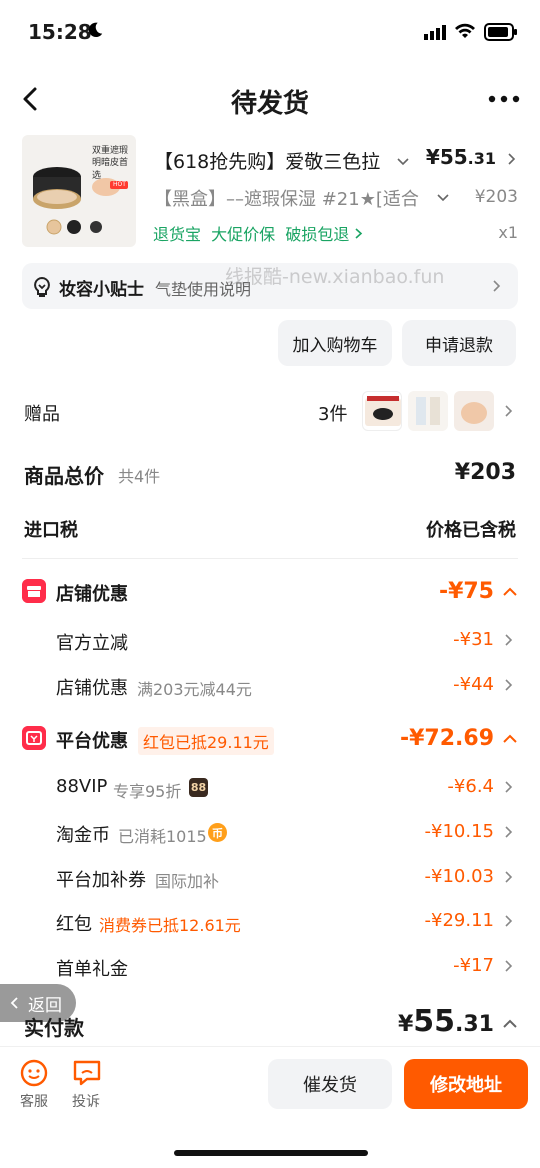 The width and height of the screenshot is (540, 1168). Describe the element at coordinates (95, 30) in the screenshot. I see `moon-icon` at that location.